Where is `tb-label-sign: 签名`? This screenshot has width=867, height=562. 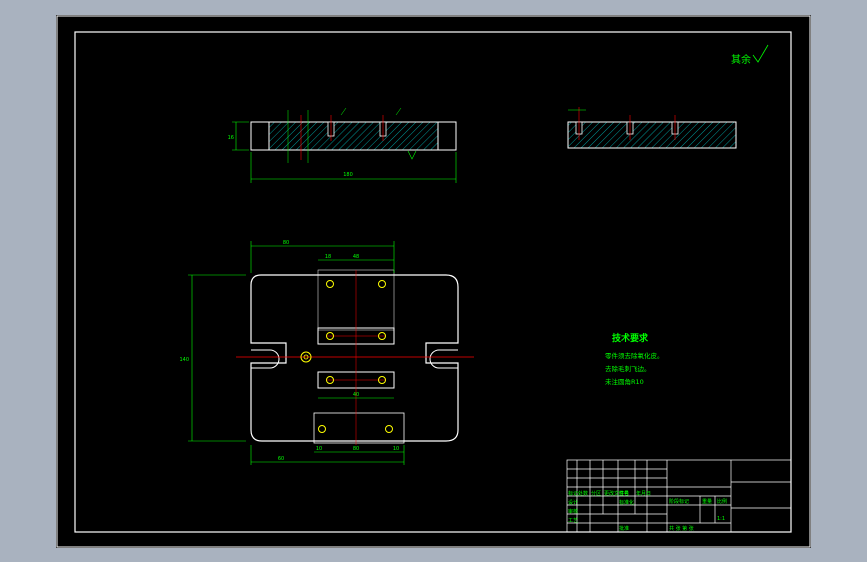
tb-label-sign: 签名 is located at coordinates (624, 493).